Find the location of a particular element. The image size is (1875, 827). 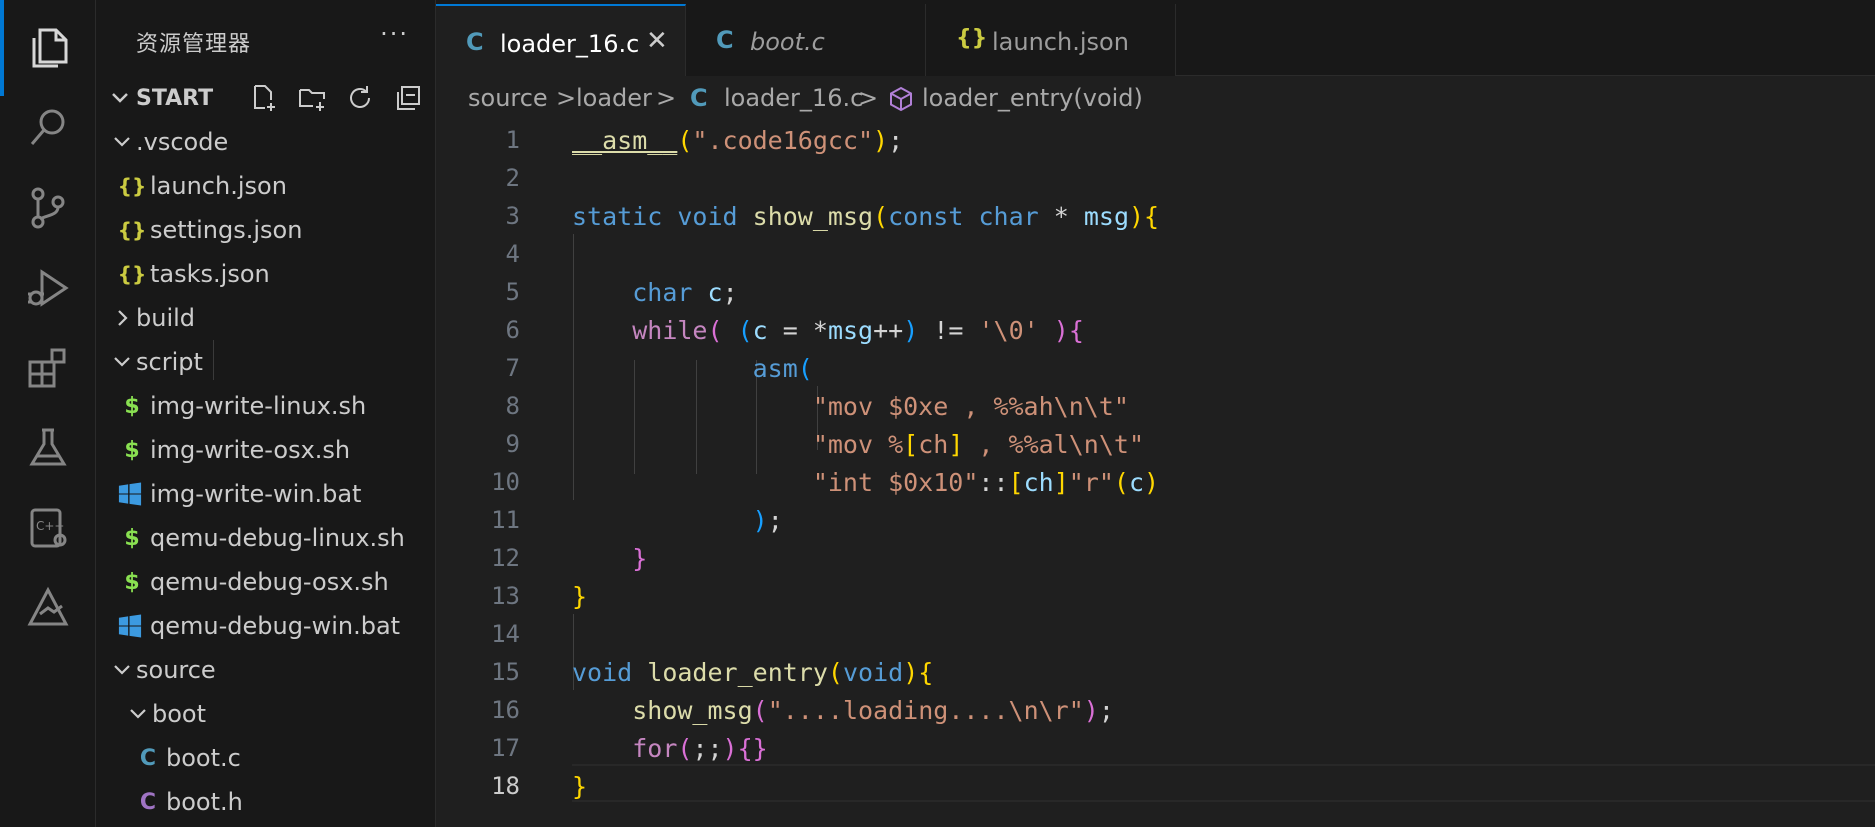

breadcrumb-source: source is located at coordinates (508, 98).